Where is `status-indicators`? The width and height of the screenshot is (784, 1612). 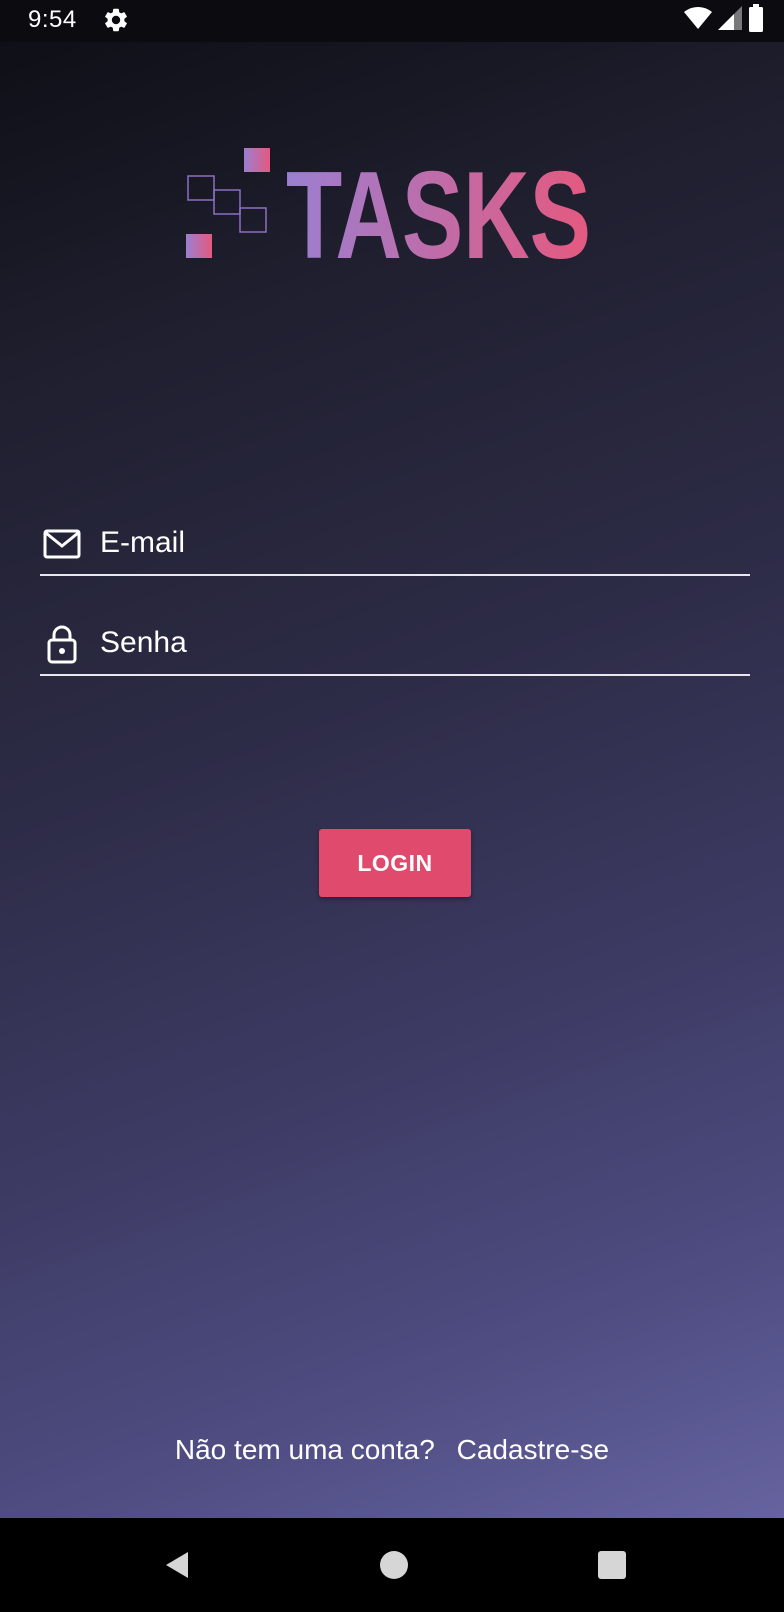 status-indicators is located at coordinates (724, 20).